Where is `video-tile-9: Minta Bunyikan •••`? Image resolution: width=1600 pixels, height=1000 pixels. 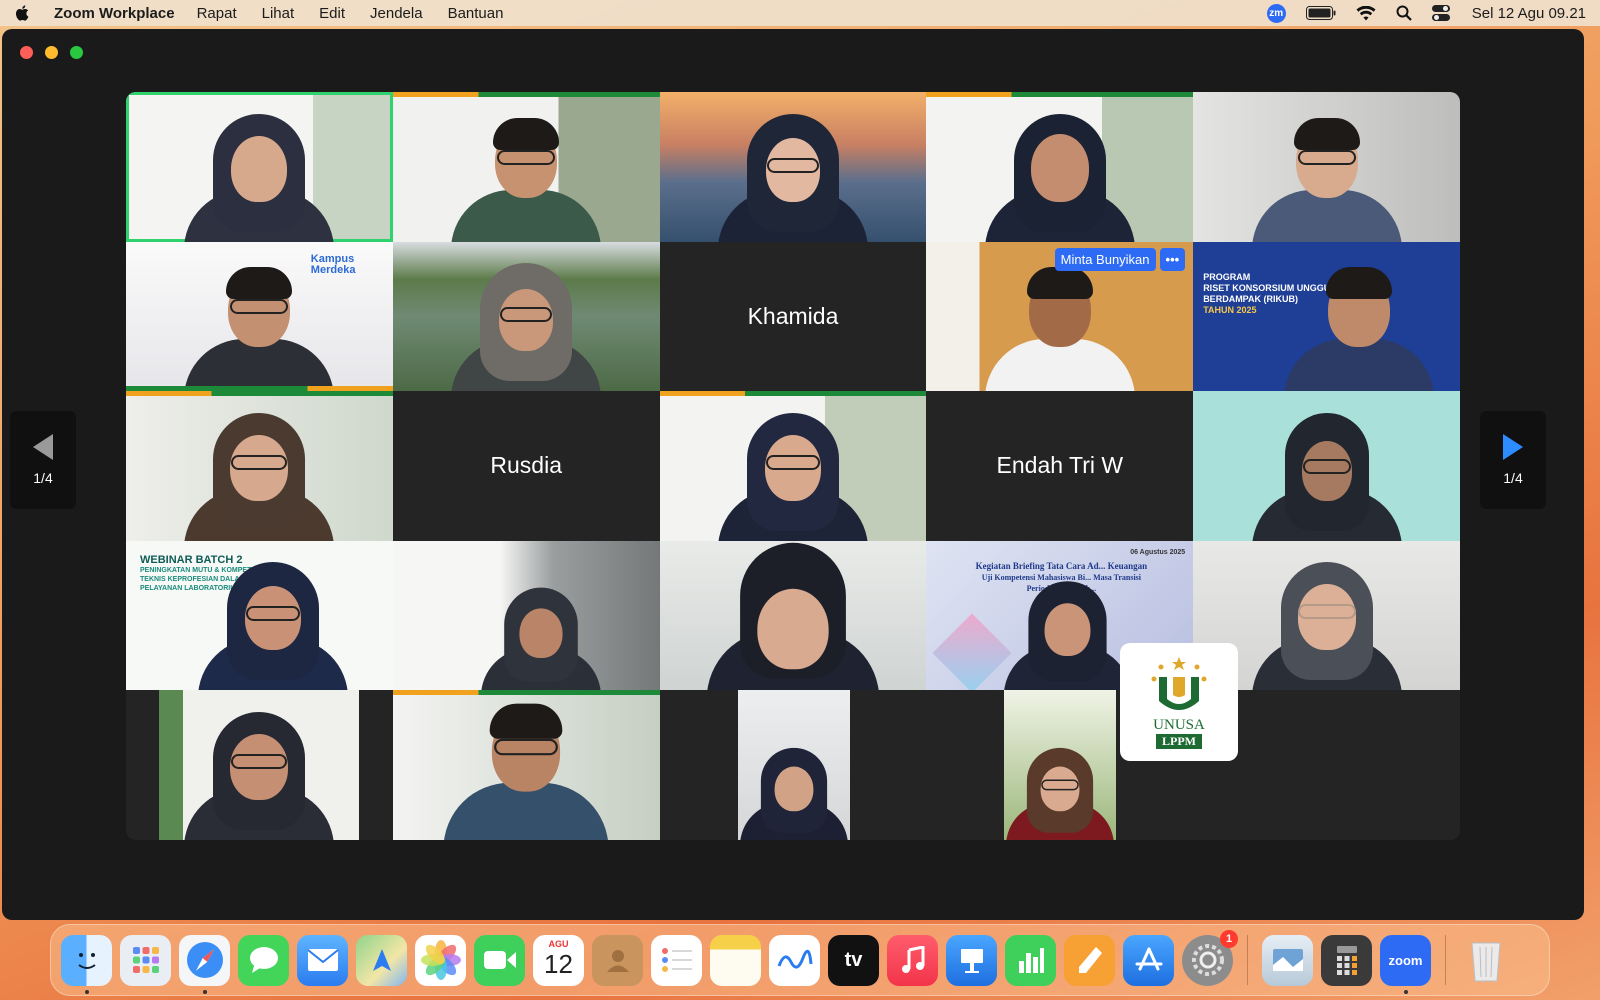
video-tile-9: Minta Bunyikan ••• is located at coordinates (1060, 316).